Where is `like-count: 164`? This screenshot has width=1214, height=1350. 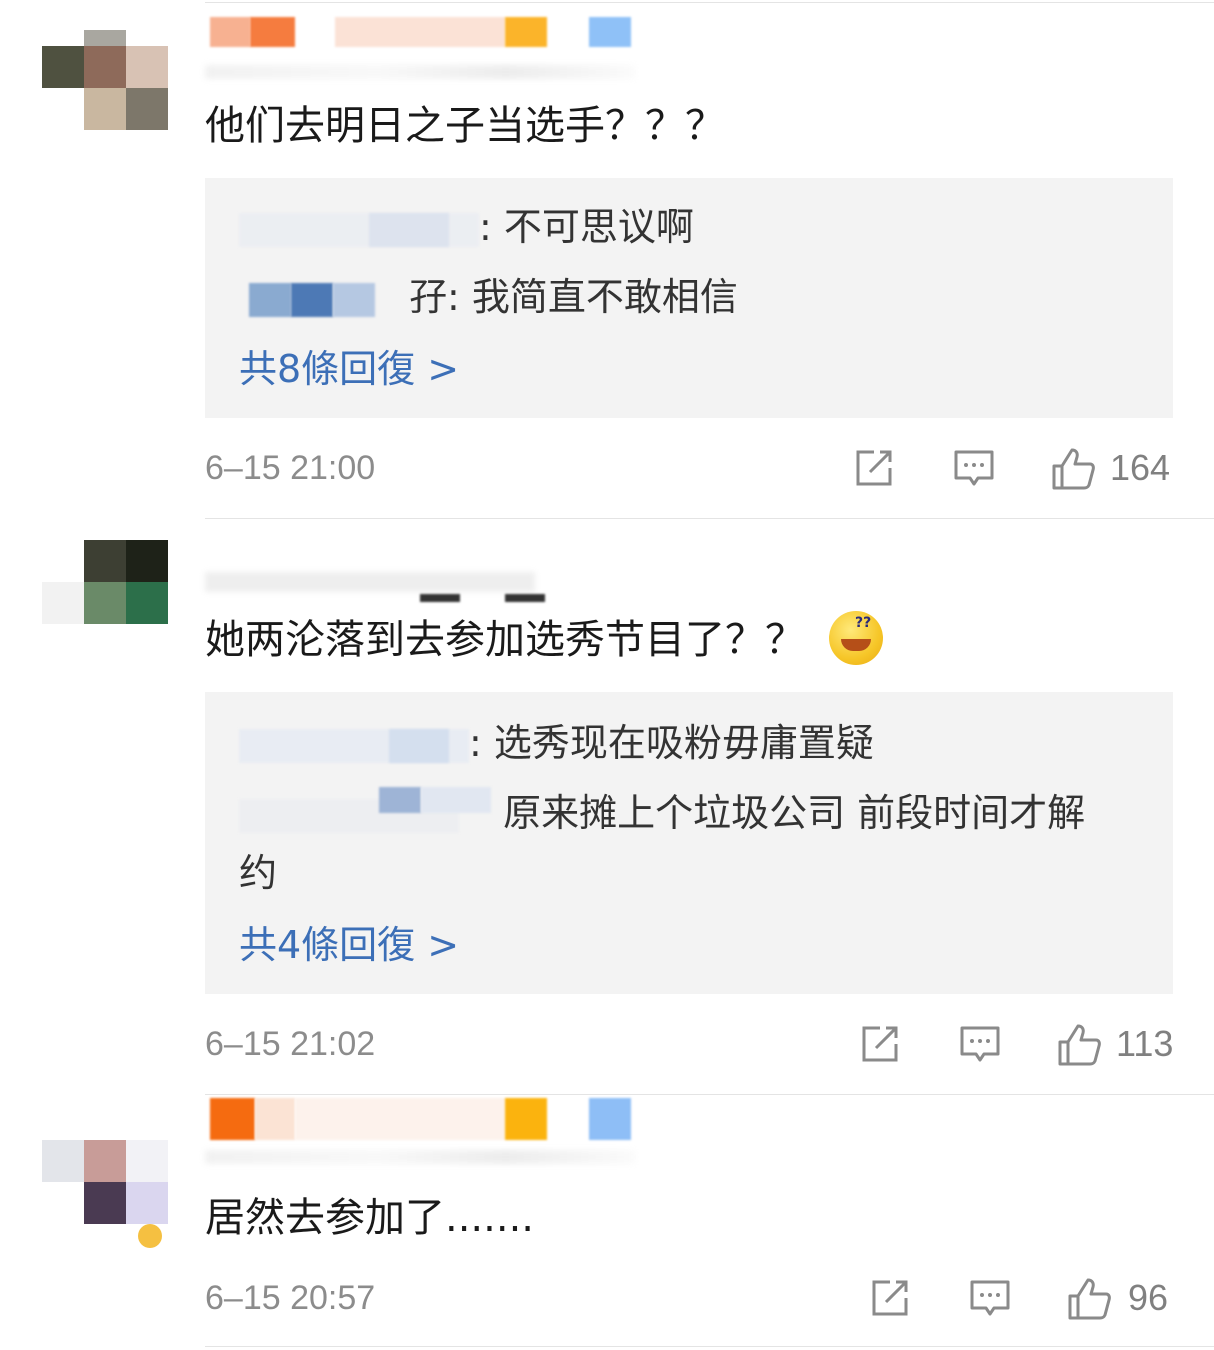 like-count: 164 is located at coordinates (1140, 467).